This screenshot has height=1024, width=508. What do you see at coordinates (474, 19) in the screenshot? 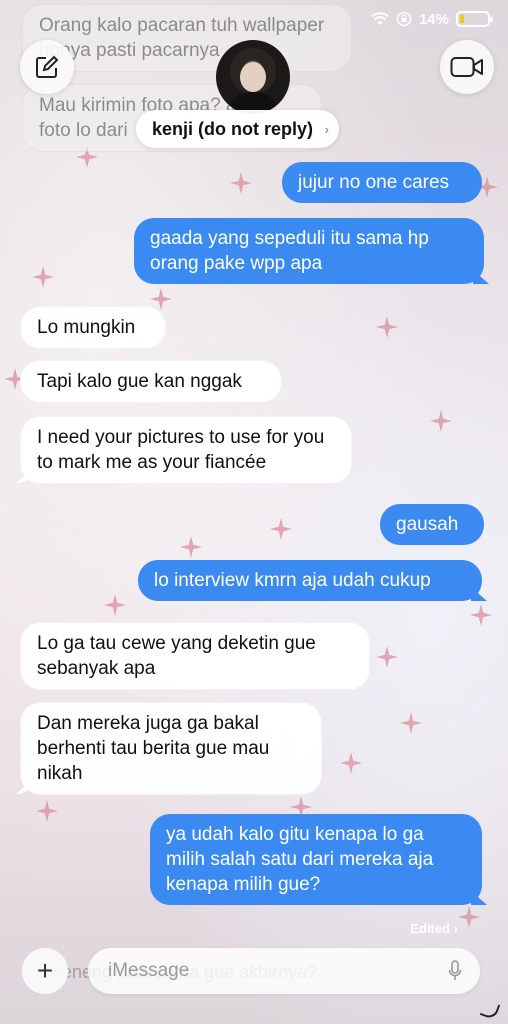
I see `battery-icon` at bounding box center [474, 19].